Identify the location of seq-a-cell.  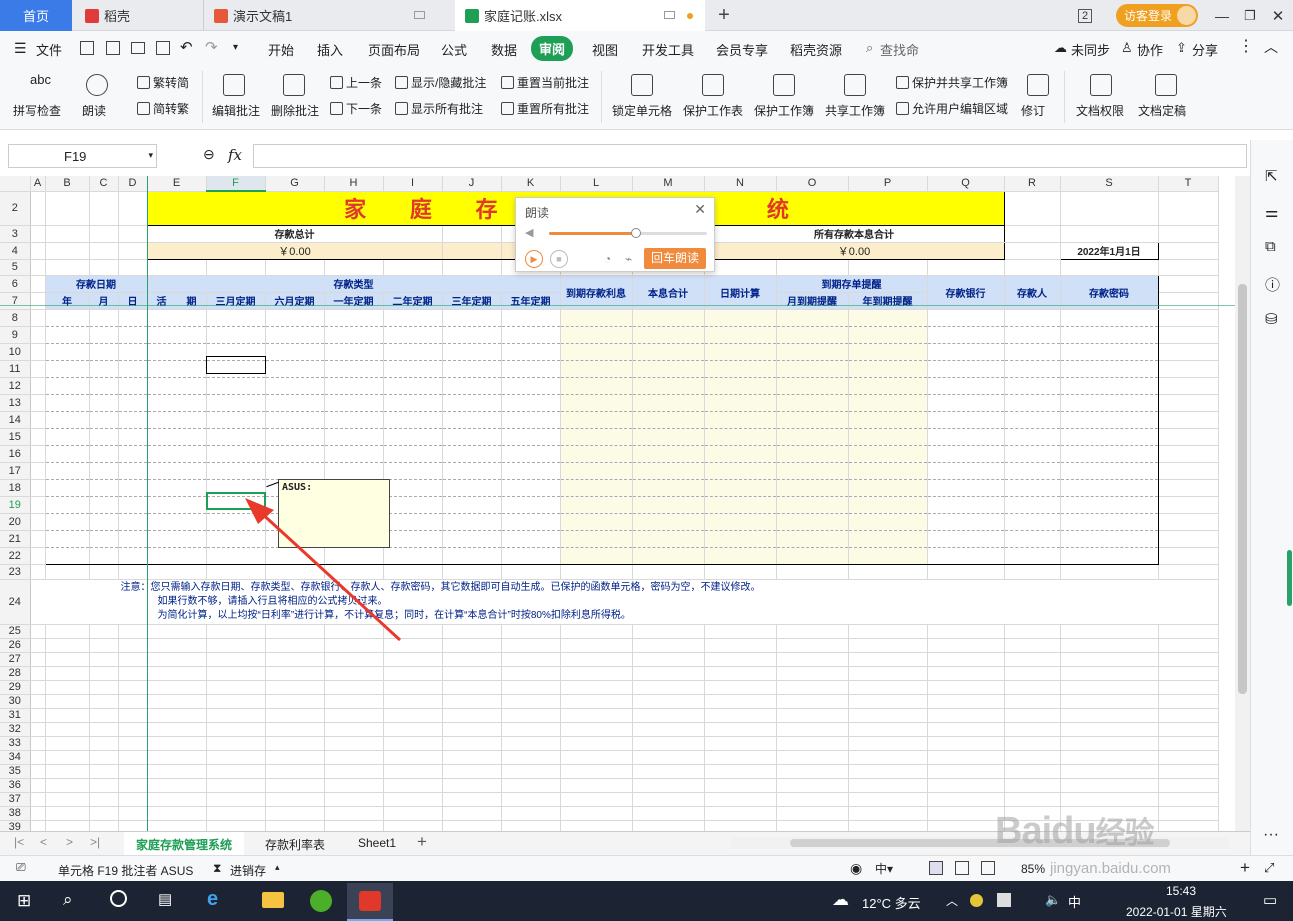
(354, 757).